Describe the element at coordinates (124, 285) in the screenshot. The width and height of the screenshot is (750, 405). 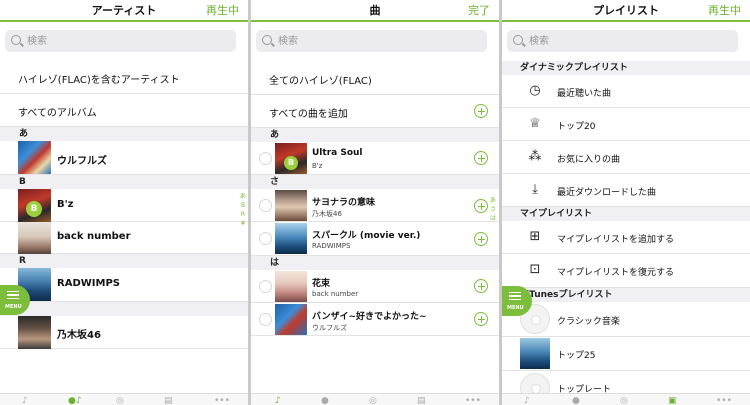
I see `artist-row: RADWIMPS` at that location.